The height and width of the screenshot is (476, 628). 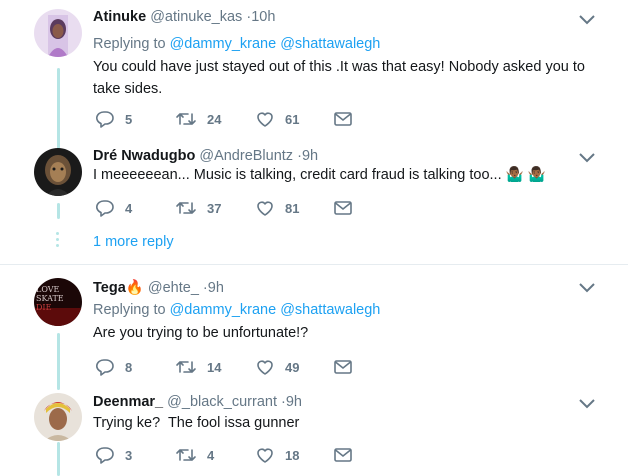 I want to click on svg-text: SKATE, so click(x=50, y=298).